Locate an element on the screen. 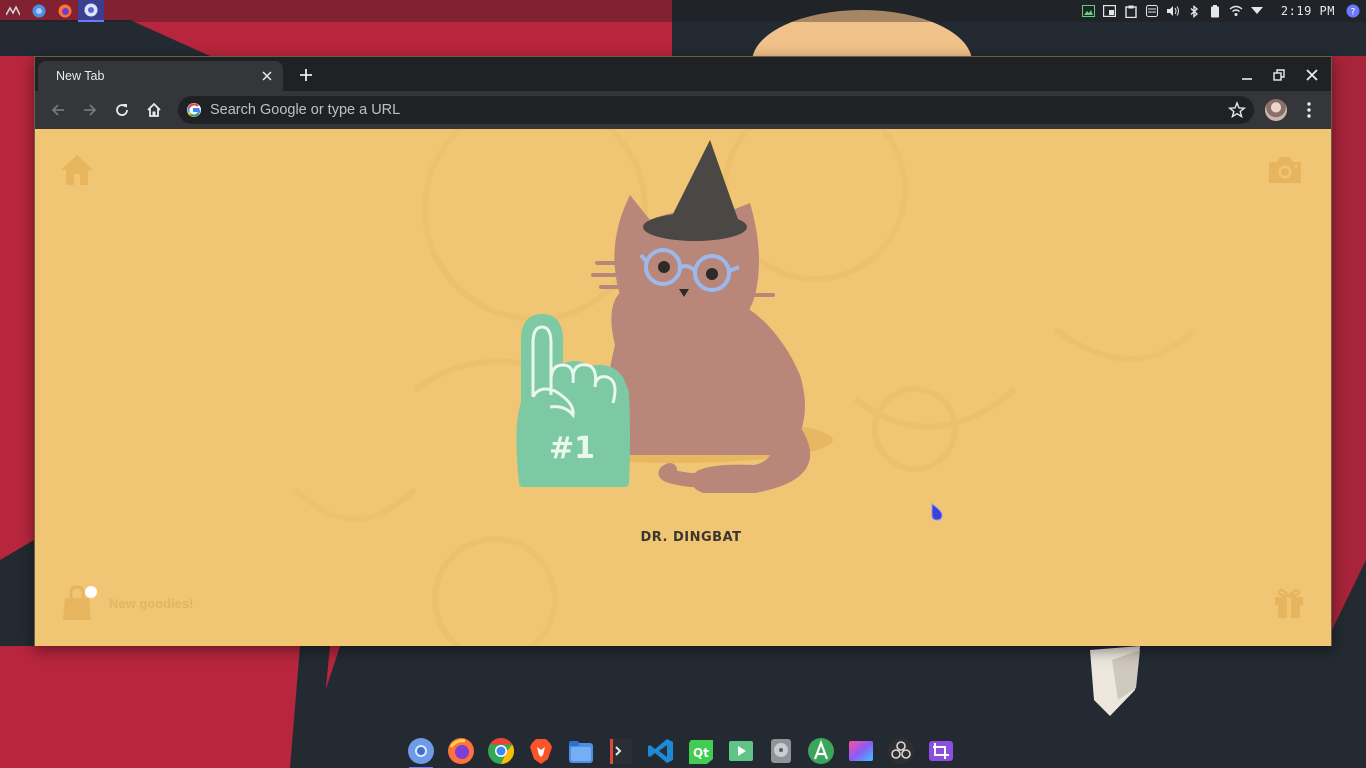  camera-icon is located at coordinates (1285, 170).